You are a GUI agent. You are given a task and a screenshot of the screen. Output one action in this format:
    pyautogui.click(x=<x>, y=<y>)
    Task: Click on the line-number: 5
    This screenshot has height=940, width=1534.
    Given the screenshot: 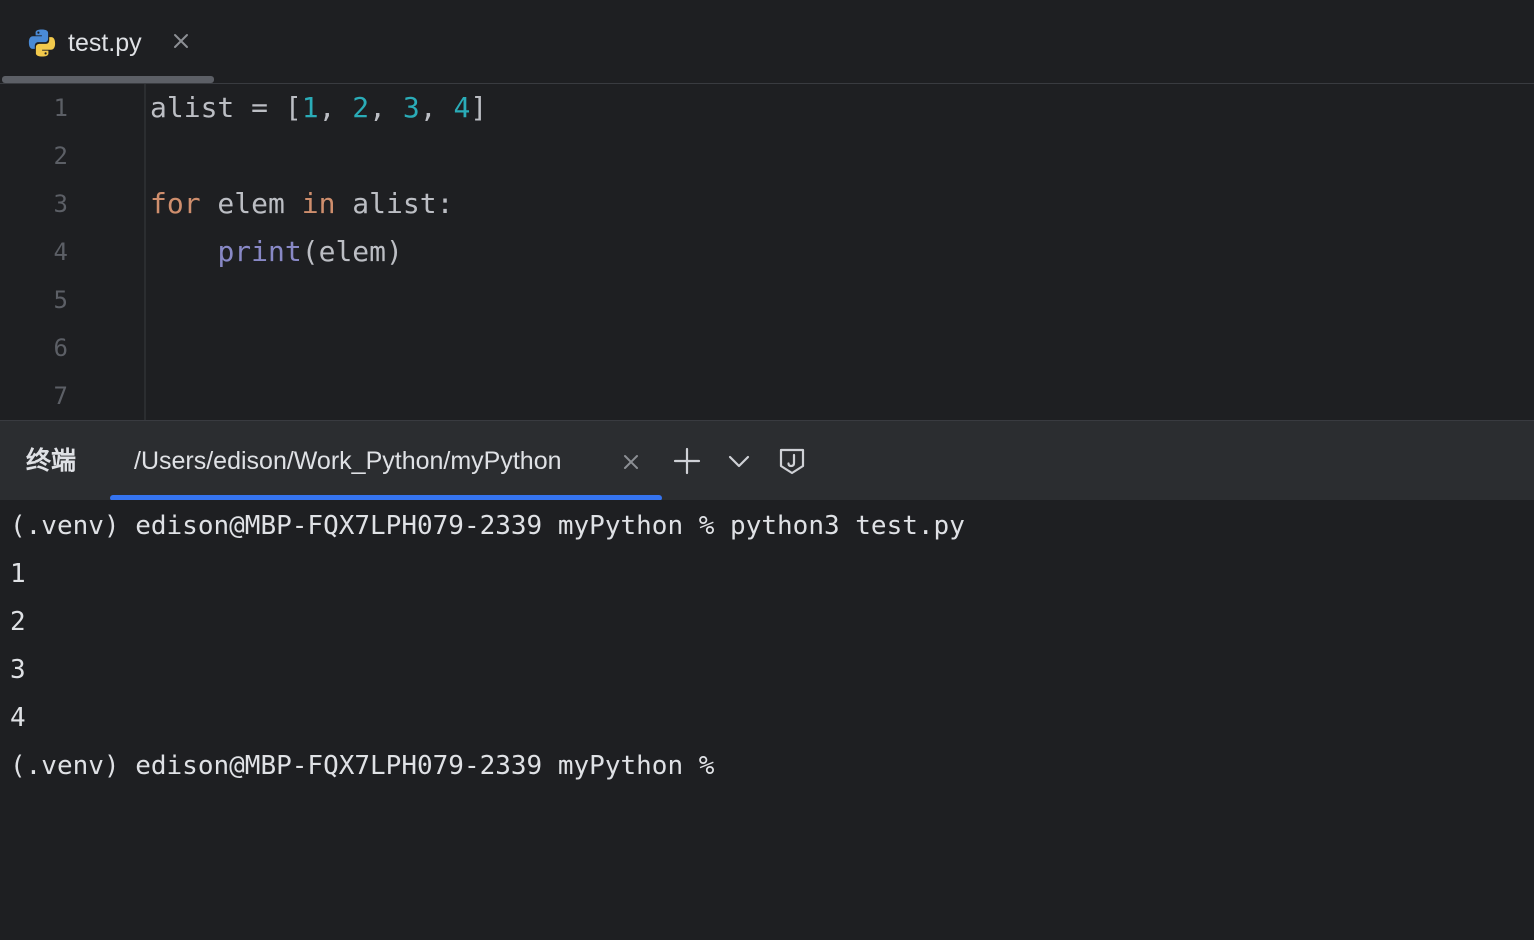 What is the action you would take?
    pyautogui.click(x=60, y=300)
    